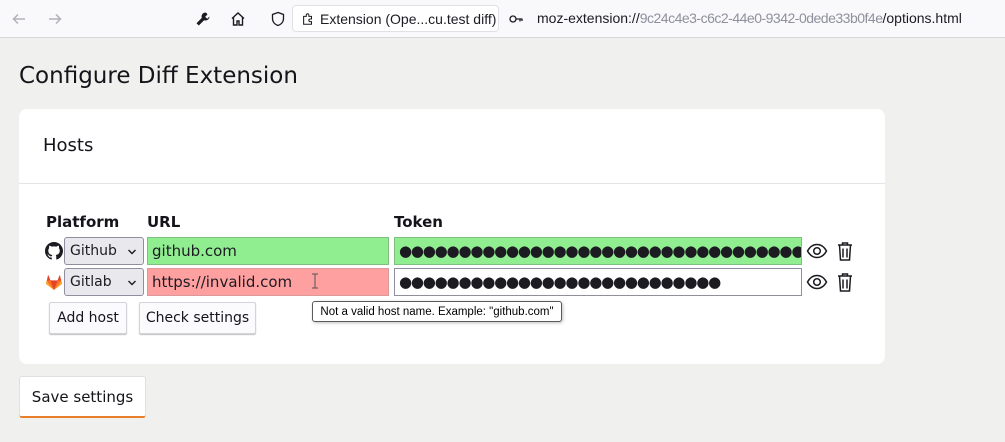 The width and height of the screenshot is (1005, 442). Describe the element at coordinates (83, 222) in the screenshot. I see `platform-column-header: Platform` at that location.